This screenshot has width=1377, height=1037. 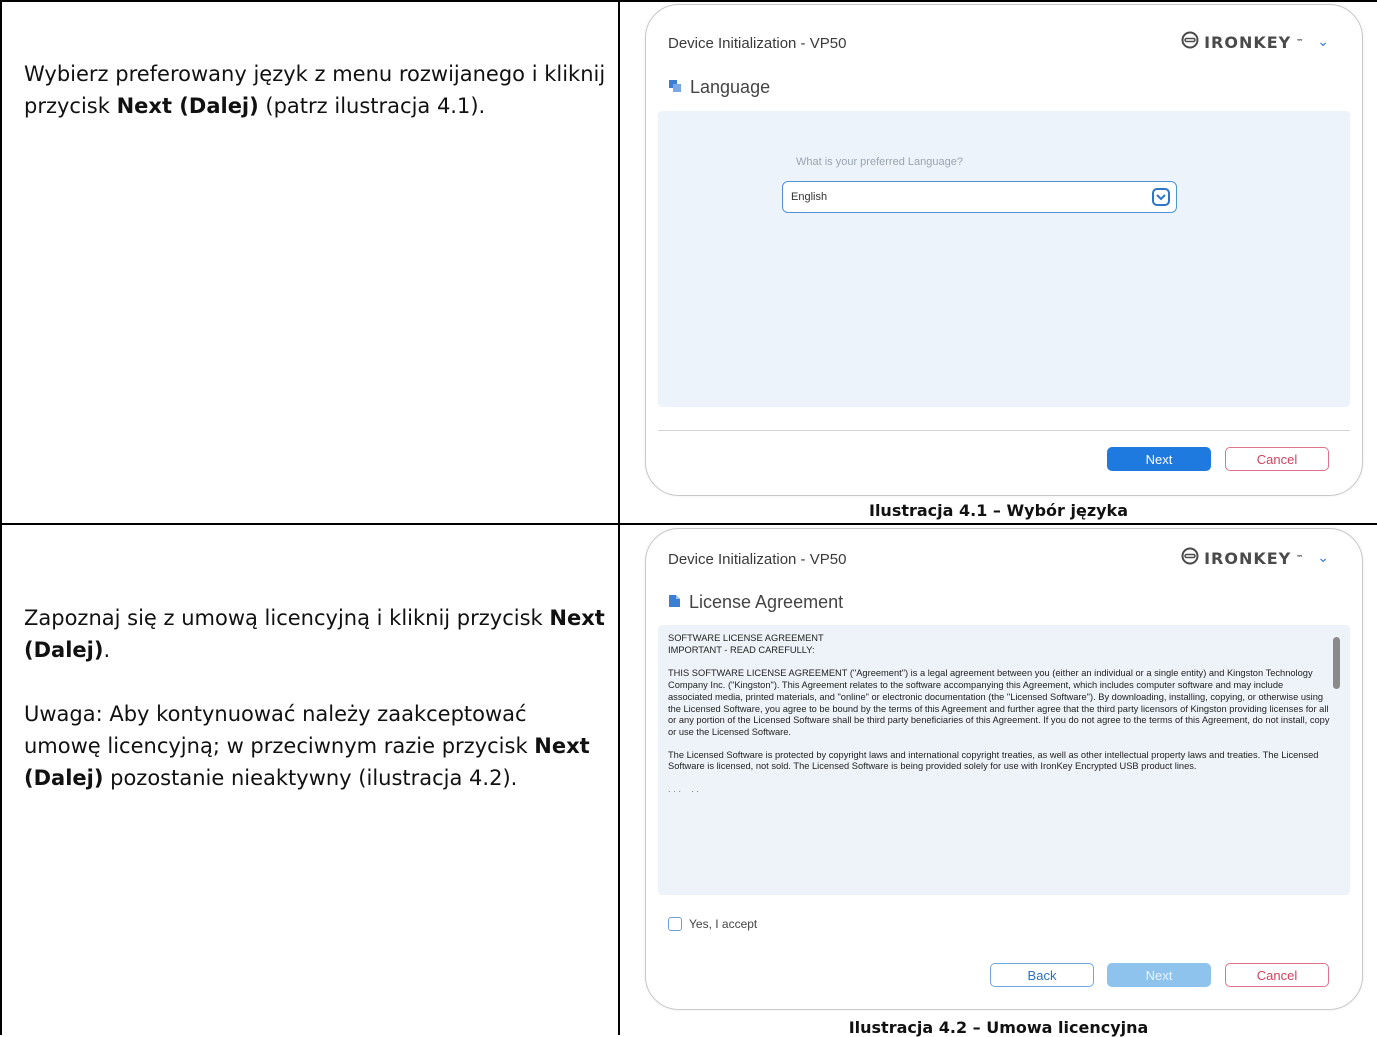 What do you see at coordinates (1159, 459) in the screenshot?
I see `next-button: Next` at bounding box center [1159, 459].